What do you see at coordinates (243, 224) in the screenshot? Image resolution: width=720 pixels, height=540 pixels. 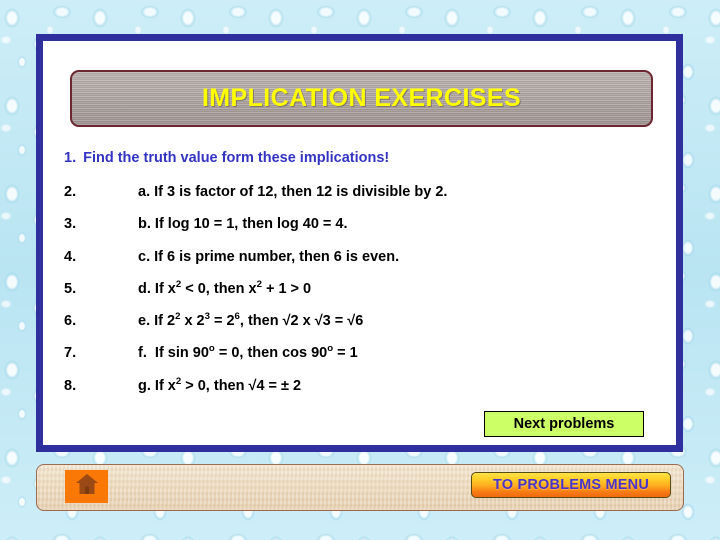 I see `implication-row-text: b. If log 10 = 1, then log 40 = 4.` at bounding box center [243, 224].